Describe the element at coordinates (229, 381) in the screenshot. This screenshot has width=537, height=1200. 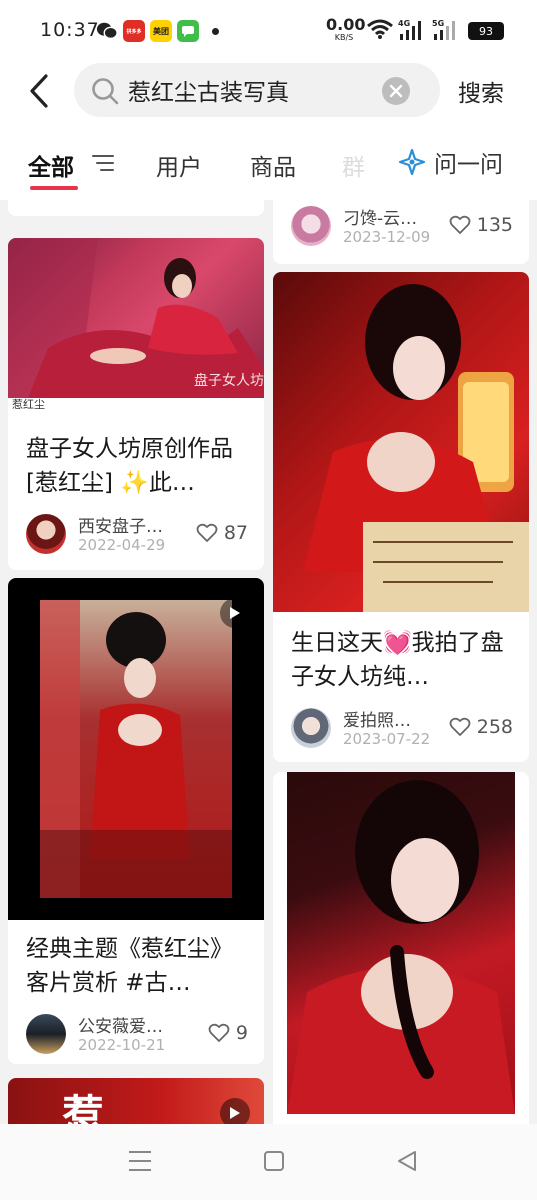
I see `watermark: 盘子女人坊` at that location.